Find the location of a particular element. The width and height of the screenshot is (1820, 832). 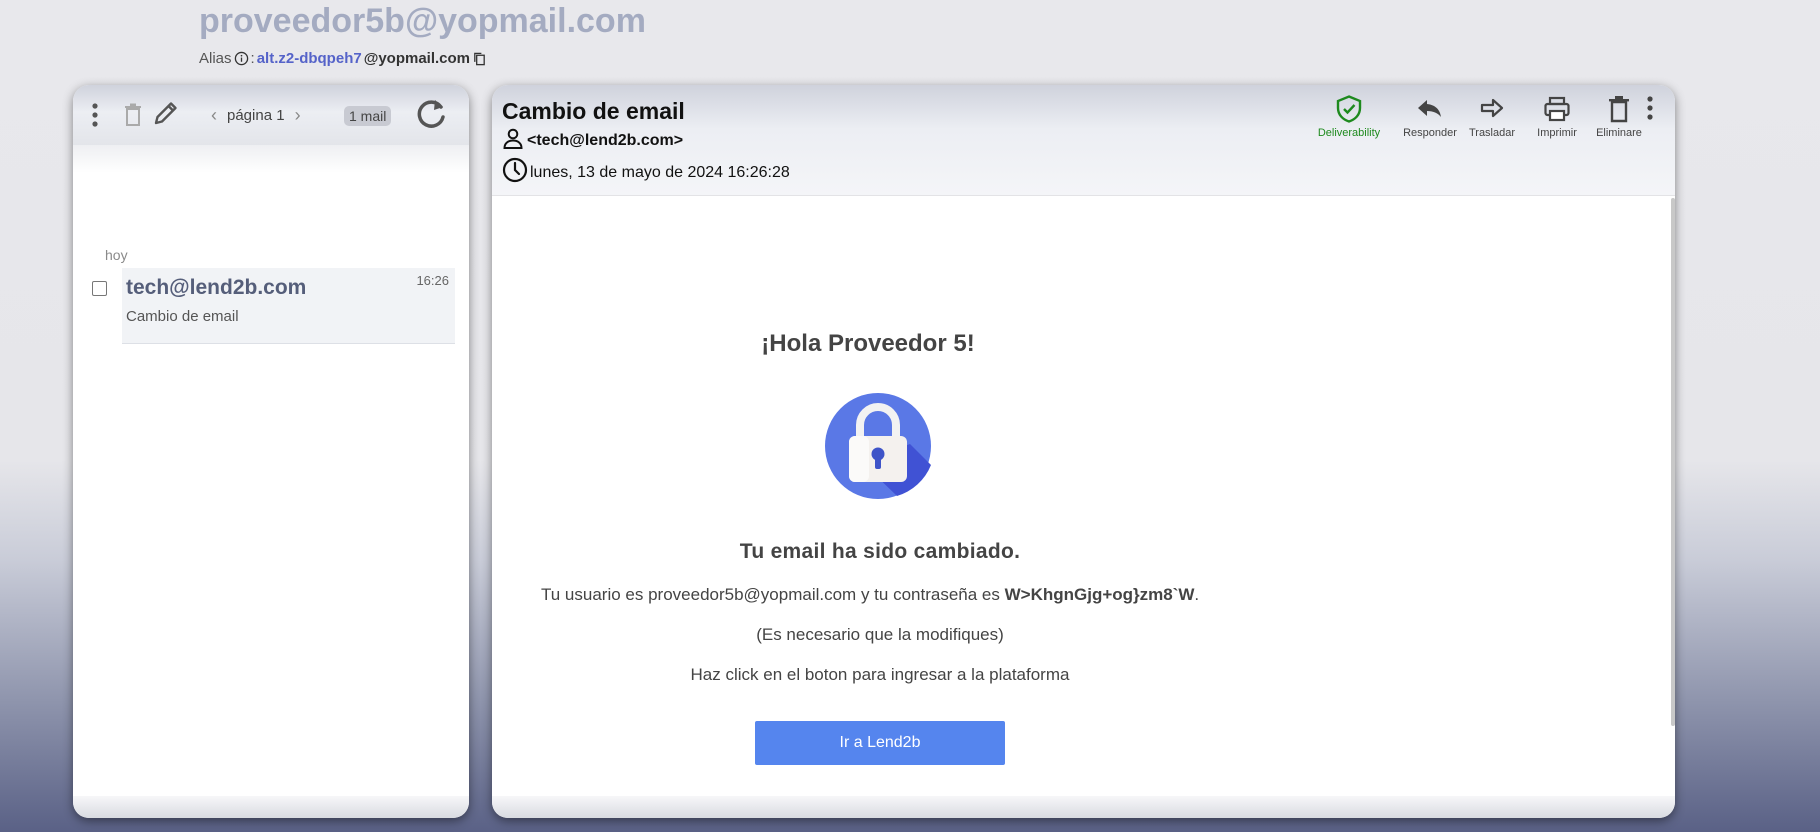

go-to-lend2b-button: Ir a Lend2b is located at coordinates (880, 743).